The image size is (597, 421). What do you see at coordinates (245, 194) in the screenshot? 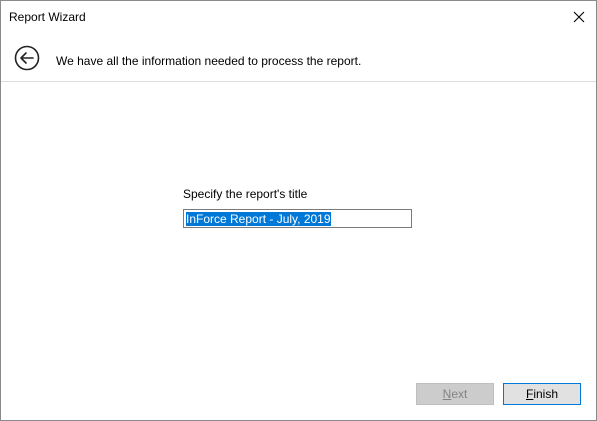
I see `report-title-label: Specify the report's title` at bounding box center [245, 194].